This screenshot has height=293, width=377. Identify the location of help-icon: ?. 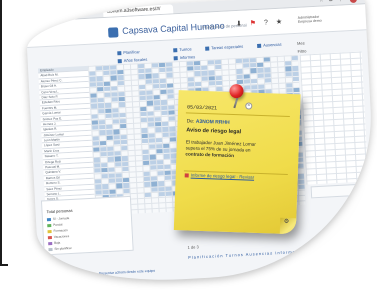
(267, 22).